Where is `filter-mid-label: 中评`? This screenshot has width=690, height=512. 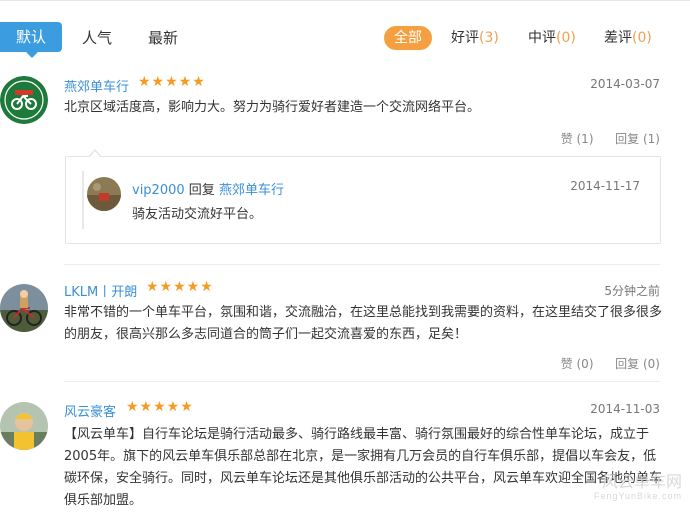 filter-mid-label: 中评 is located at coordinates (542, 38).